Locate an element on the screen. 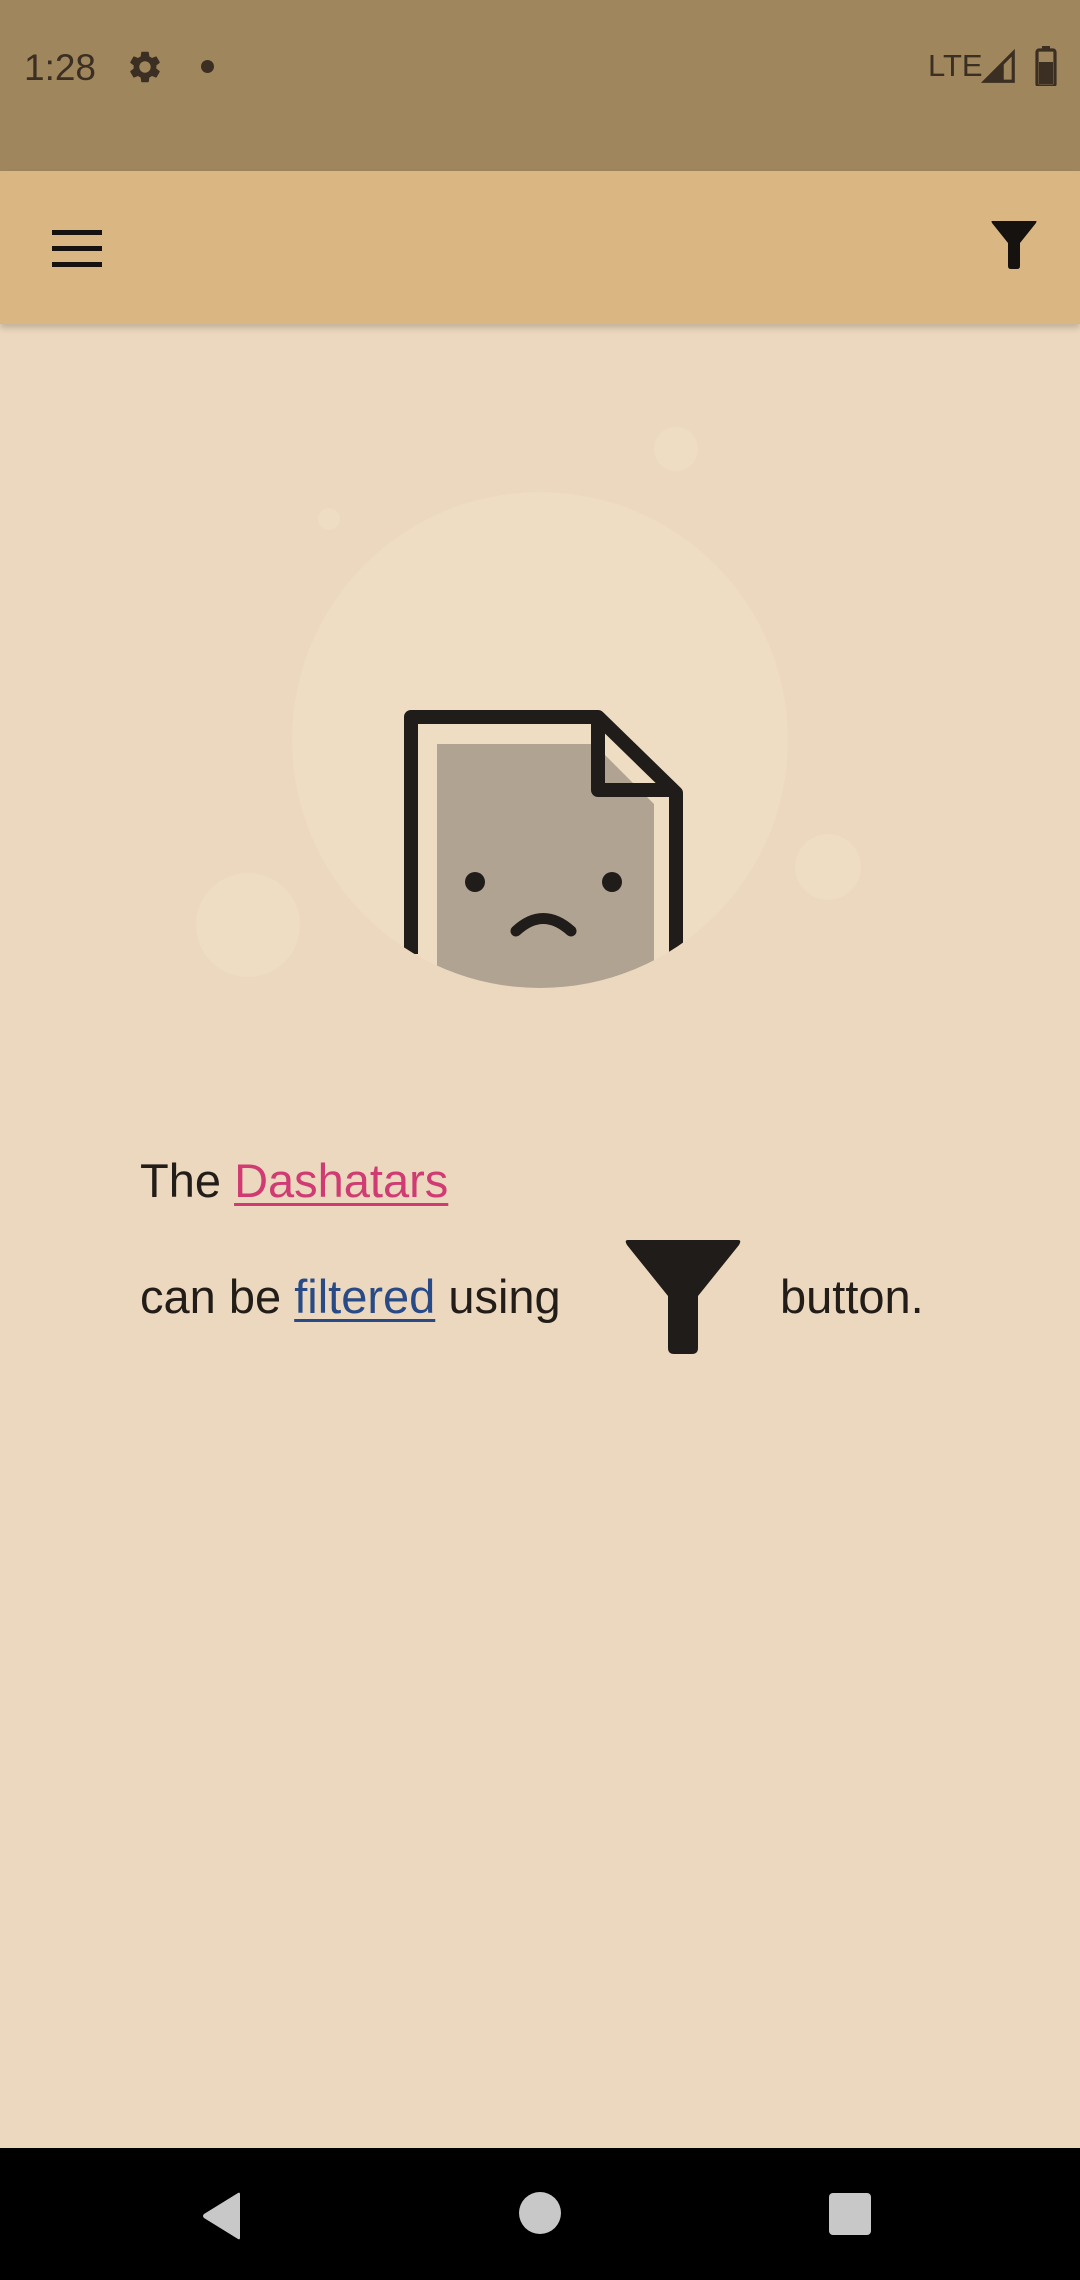  menu-button is located at coordinates (76, 247).